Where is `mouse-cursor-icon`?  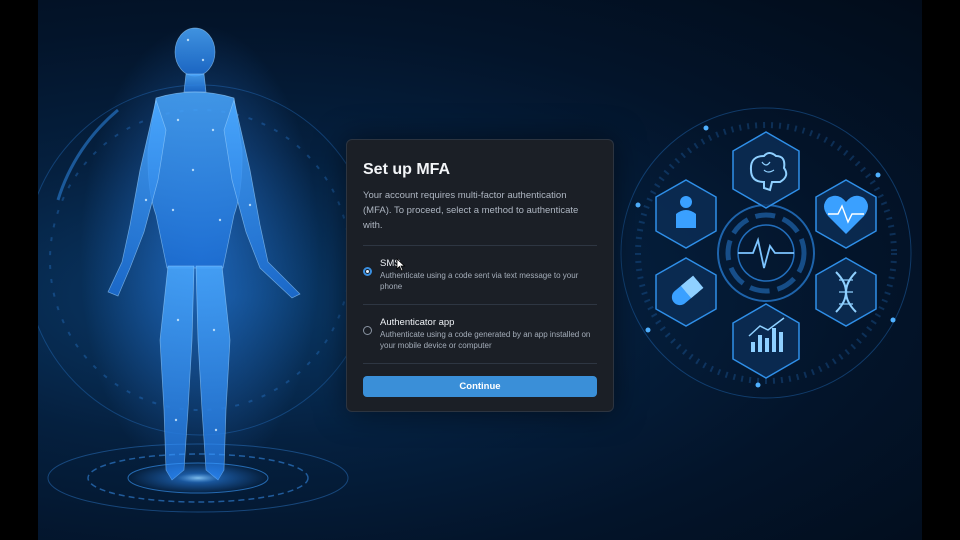
mouse-cursor-icon is located at coordinates (401, 265).